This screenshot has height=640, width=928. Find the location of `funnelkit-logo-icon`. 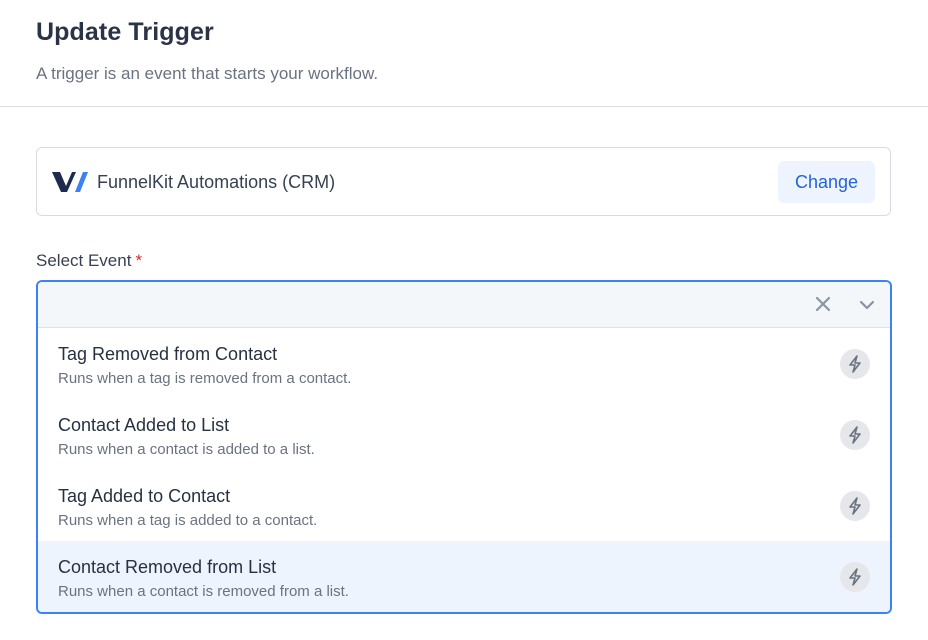

funnelkit-logo-icon is located at coordinates (70, 182).